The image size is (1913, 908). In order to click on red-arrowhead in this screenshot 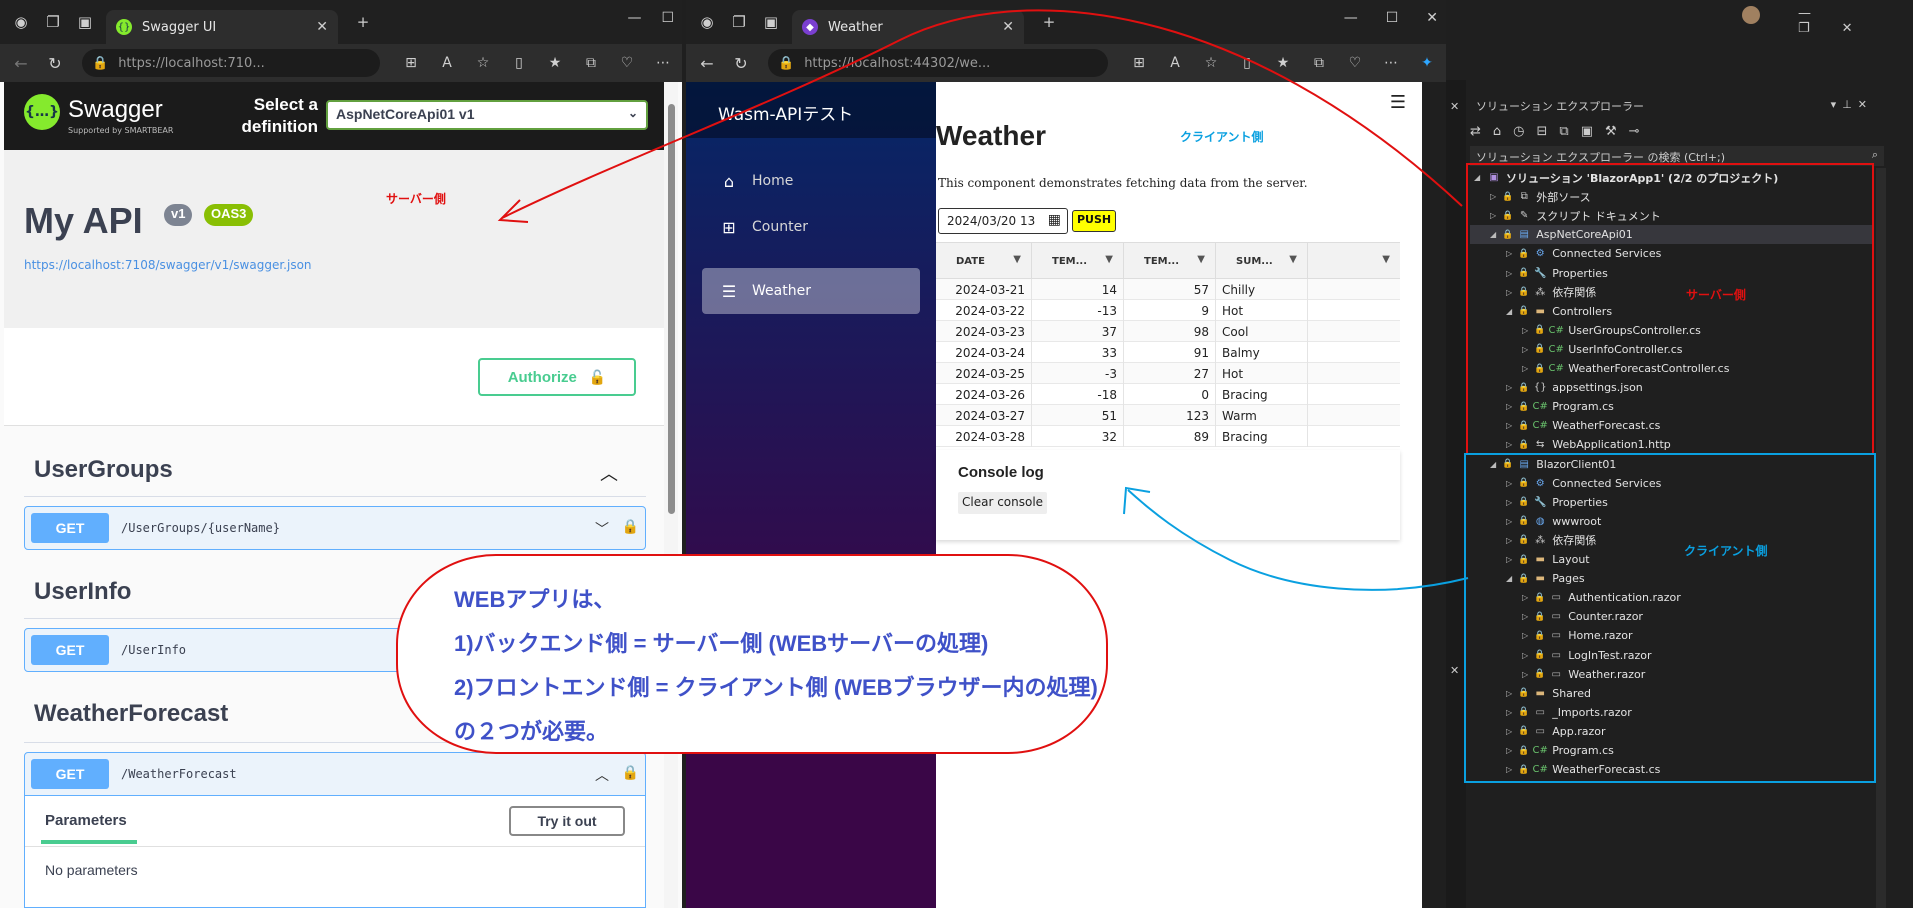, I will do `click(513, 211)`.